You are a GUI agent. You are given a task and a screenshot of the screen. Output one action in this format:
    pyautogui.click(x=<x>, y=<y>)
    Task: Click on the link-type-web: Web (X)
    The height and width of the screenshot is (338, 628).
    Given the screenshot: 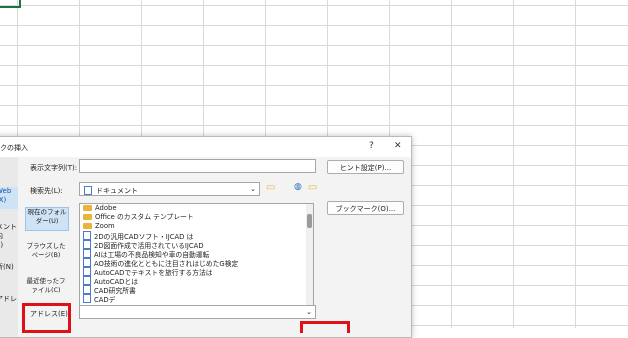 What is the action you would take?
    pyautogui.click(x=9, y=198)
    